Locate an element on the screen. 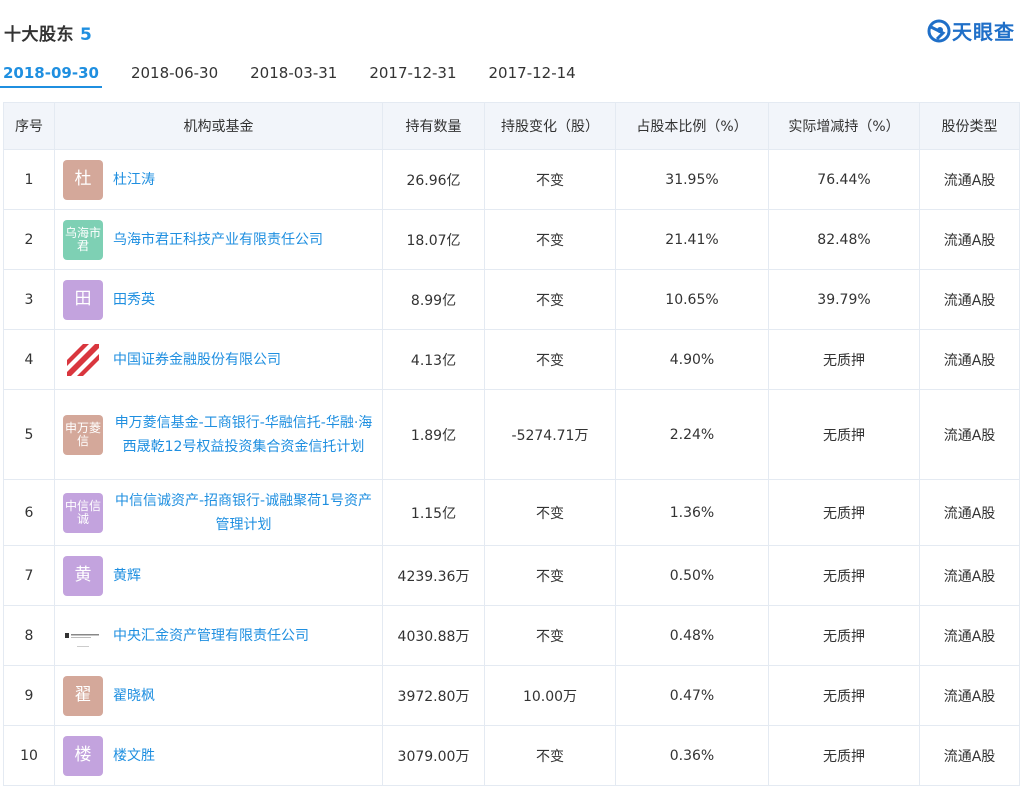 This screenshot has height=792, width=1025. tianyancha-logo-icon is located at coordinates (939, 30).